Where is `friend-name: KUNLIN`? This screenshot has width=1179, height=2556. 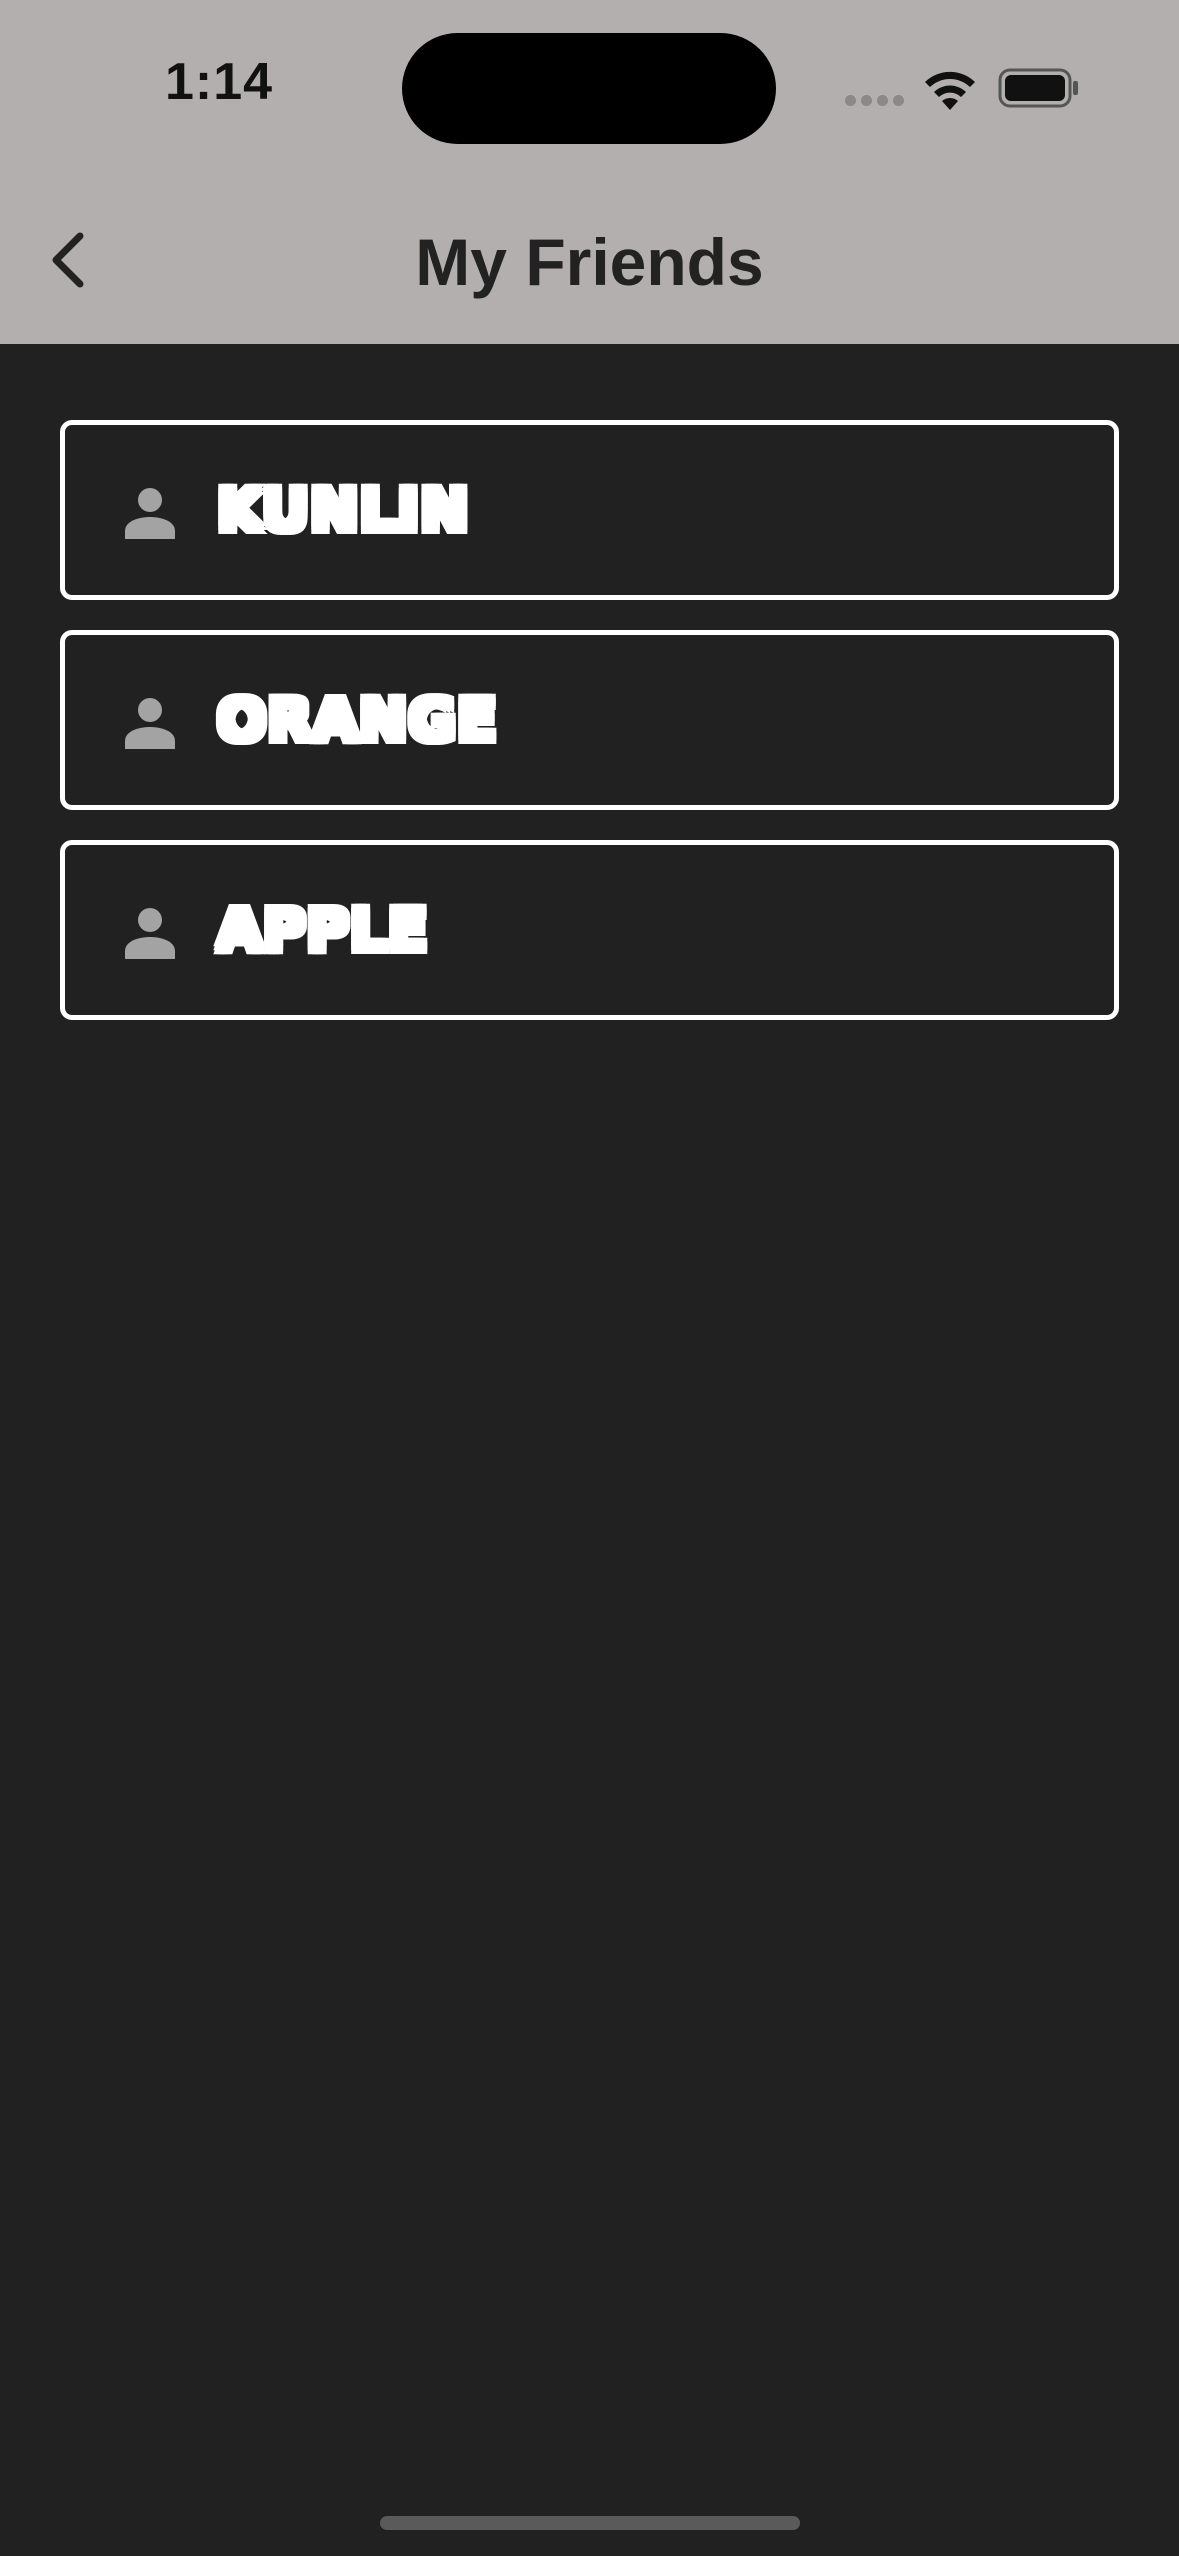 friend-name: KUNLIN is located at coordinates (343, 510).